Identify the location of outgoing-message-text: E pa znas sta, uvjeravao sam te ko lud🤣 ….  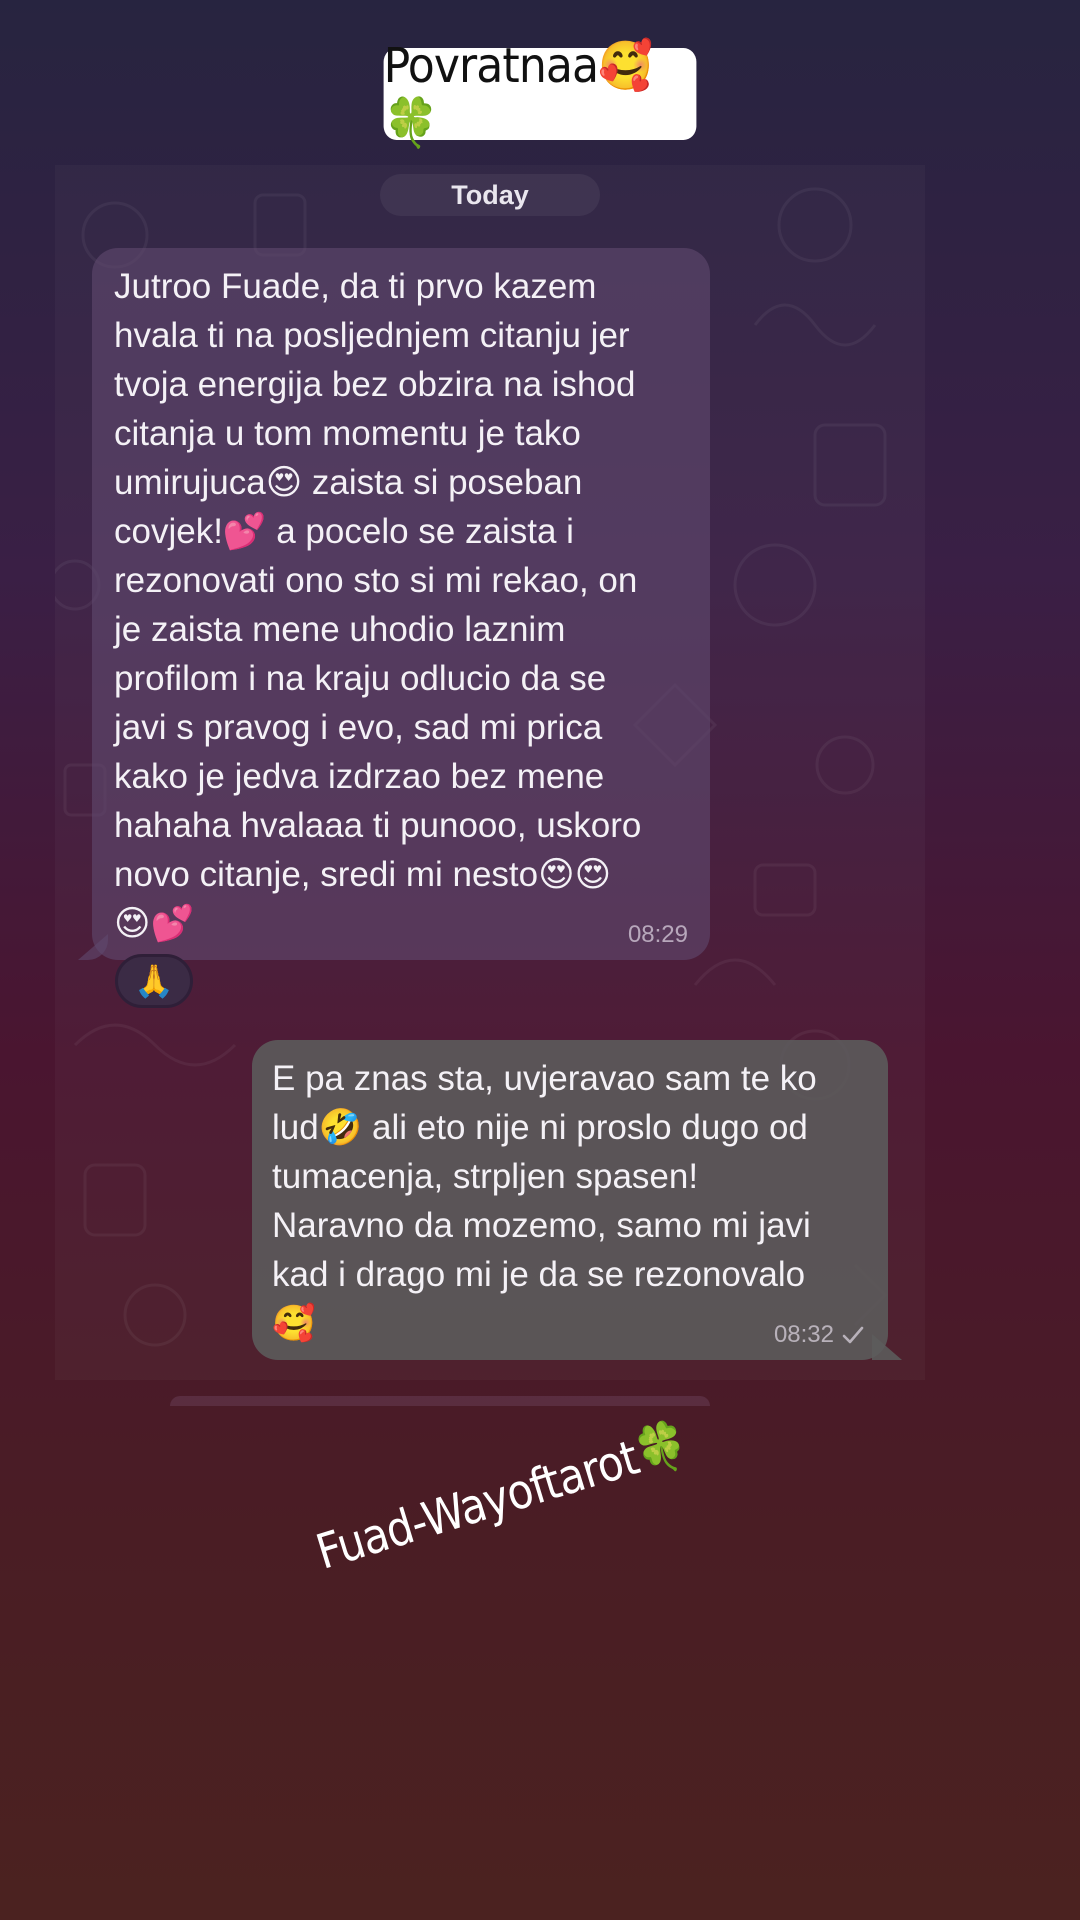
(544, 1201).